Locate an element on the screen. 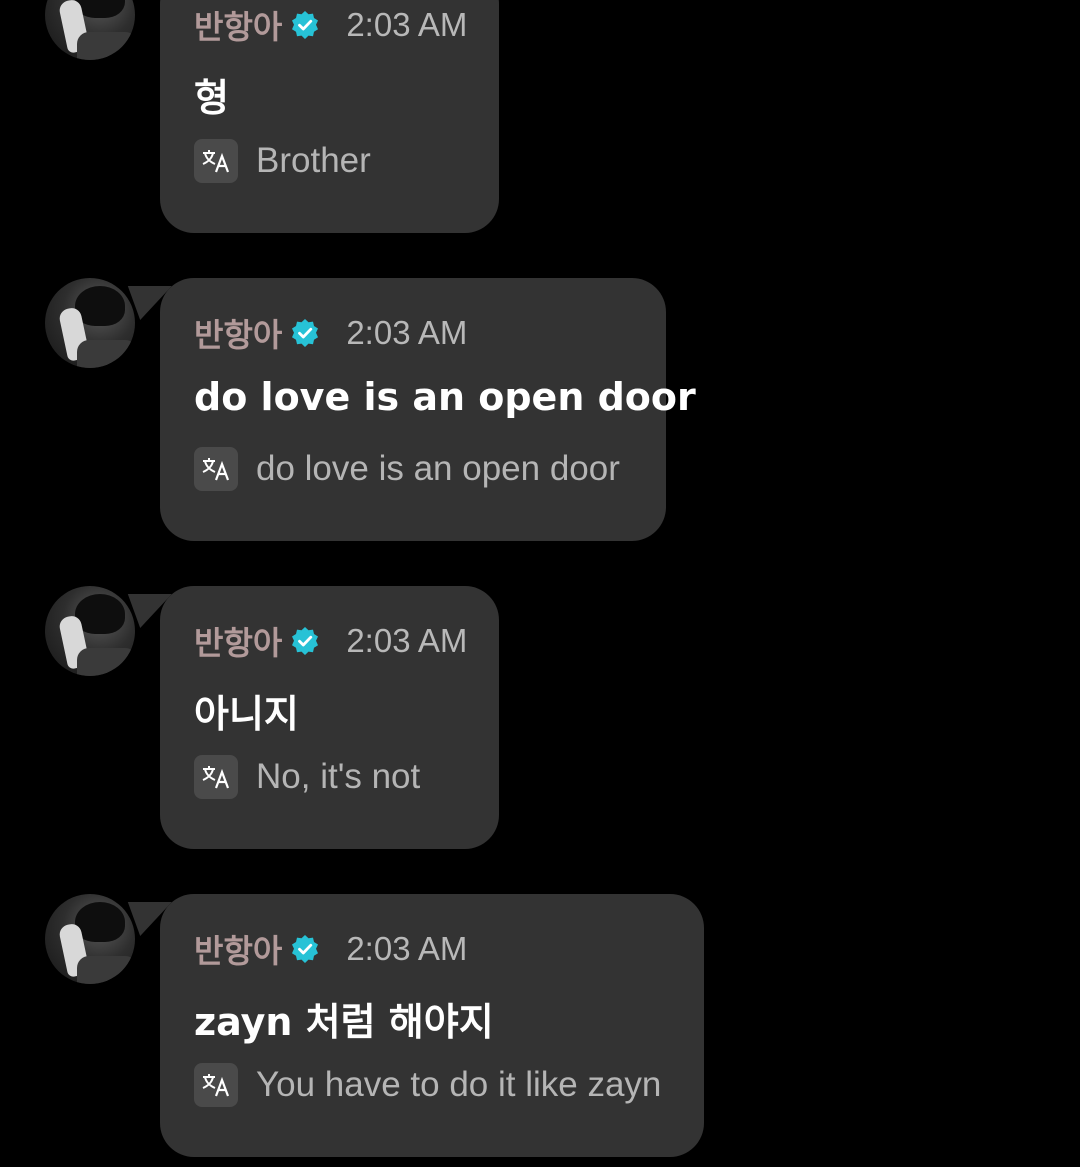 Image resolution: width=1080 pixels, height=1167 pixels. translation-text: You have to do it like zayn is located at coordinates (459, 1084).